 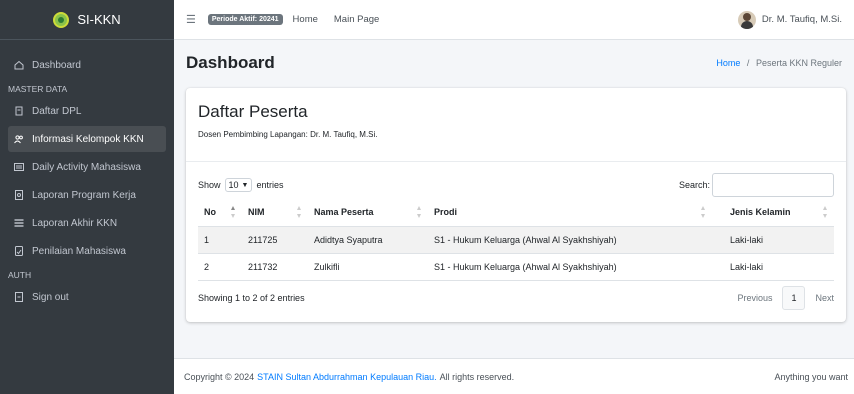 I want to click on table-info: Showing 1 to 2 of 2 entries, so click(x=251, y=298).